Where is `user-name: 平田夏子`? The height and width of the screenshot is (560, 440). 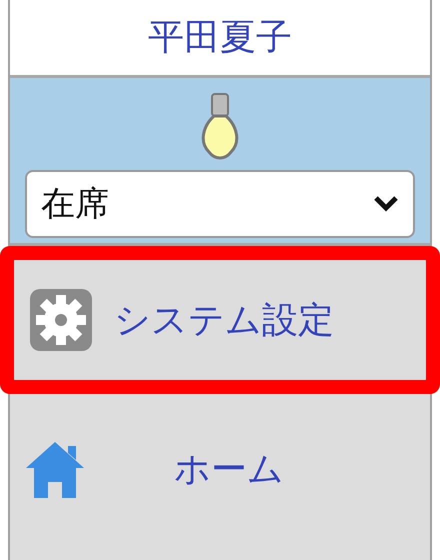
user-name: 平田夏子 is located at coordinates (220, 38).